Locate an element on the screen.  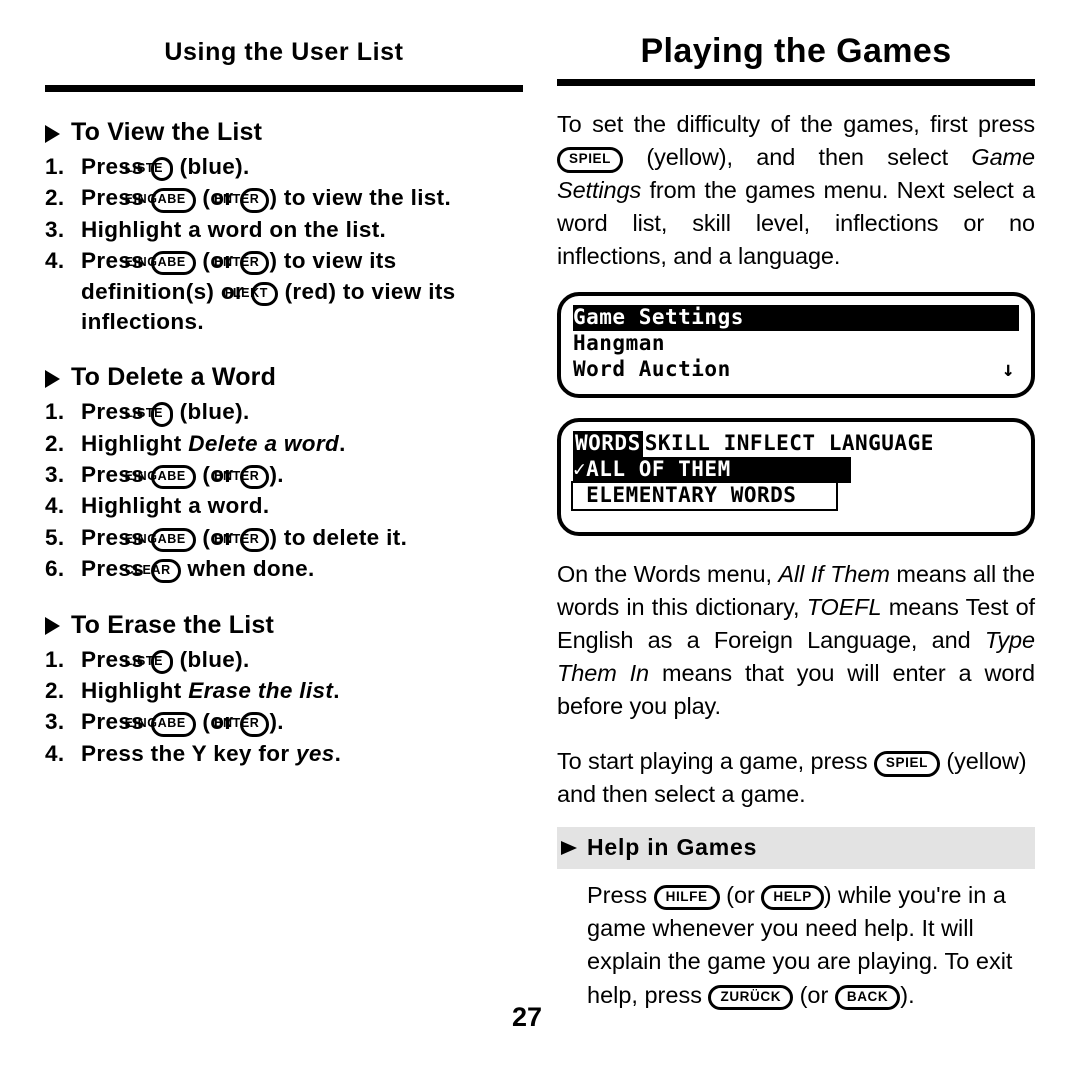
menu-tab-bar: WORDS SKILL INFLECT LANGUAGE is located at coordinates (796, 444).